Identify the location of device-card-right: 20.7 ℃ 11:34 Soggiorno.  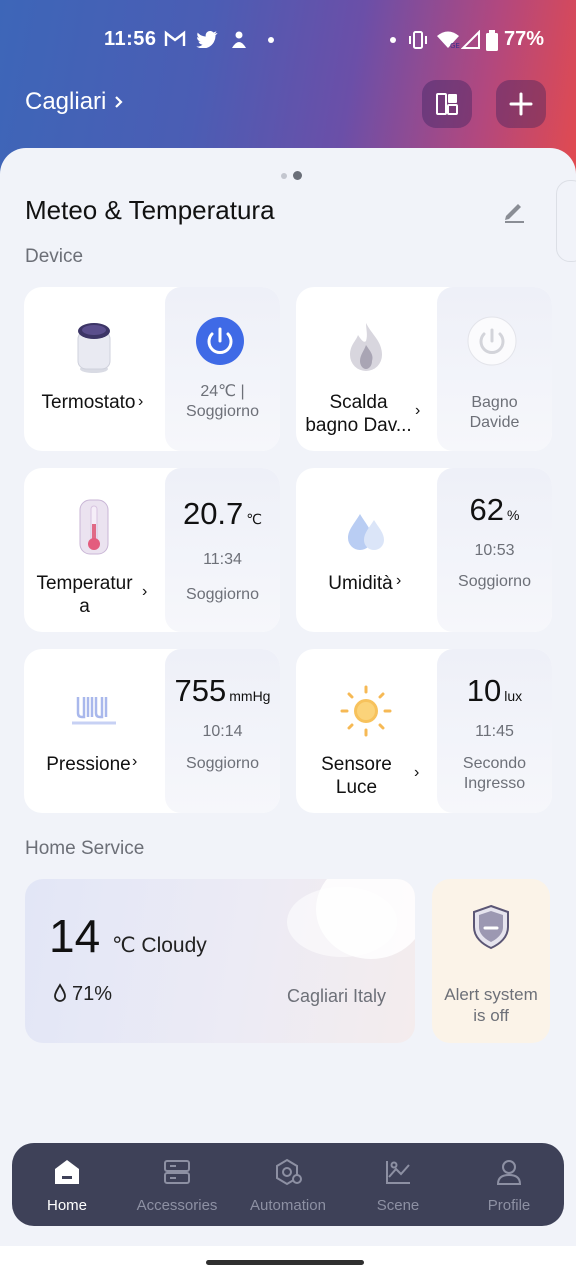
(222, 550).